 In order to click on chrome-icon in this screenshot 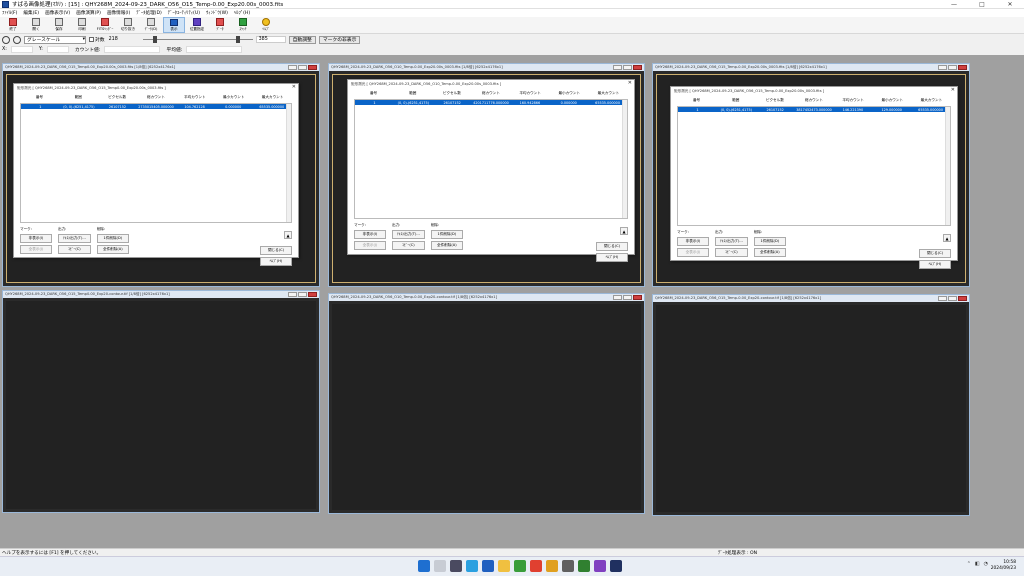, I will do `click(536, 566)`.